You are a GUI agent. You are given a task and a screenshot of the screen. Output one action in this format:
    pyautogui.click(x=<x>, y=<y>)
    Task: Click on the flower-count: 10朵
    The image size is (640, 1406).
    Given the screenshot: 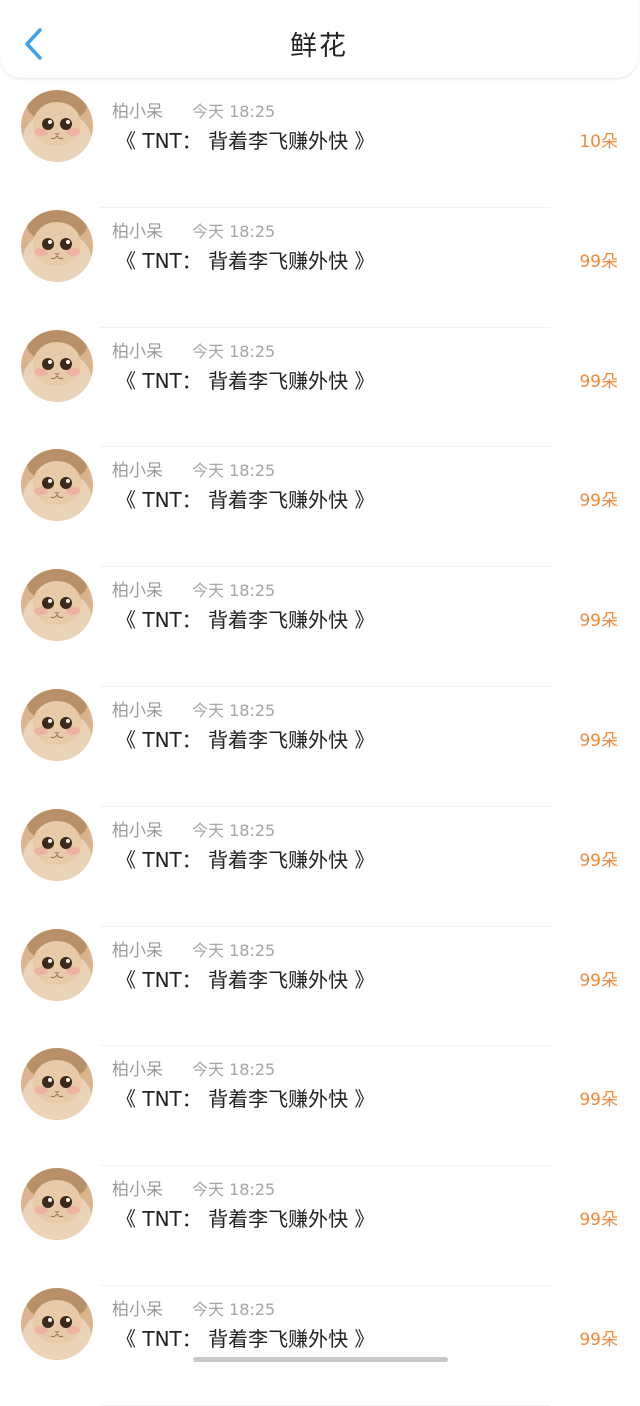 What is the action you would take?
    pyautogui.click(x=598, y=142)
    